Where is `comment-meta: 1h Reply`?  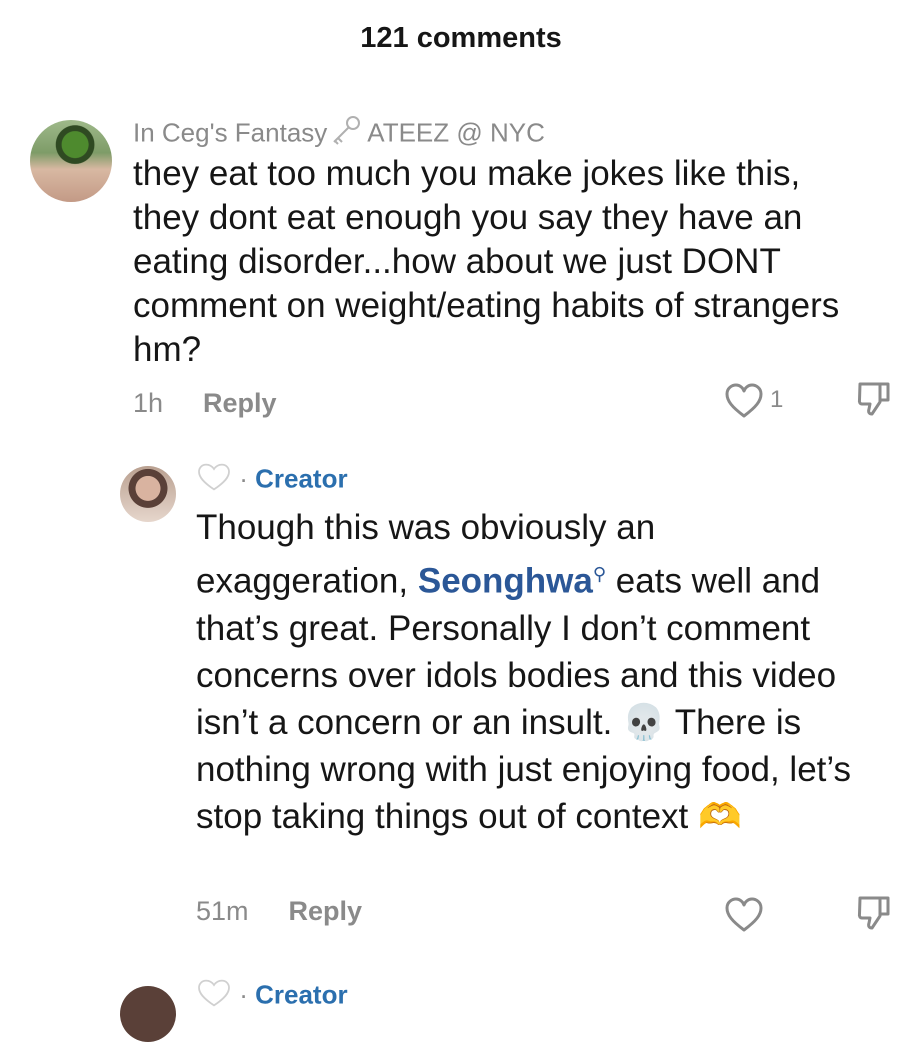
comment-meta: 1h Reply is located at coordinates (205, 403).